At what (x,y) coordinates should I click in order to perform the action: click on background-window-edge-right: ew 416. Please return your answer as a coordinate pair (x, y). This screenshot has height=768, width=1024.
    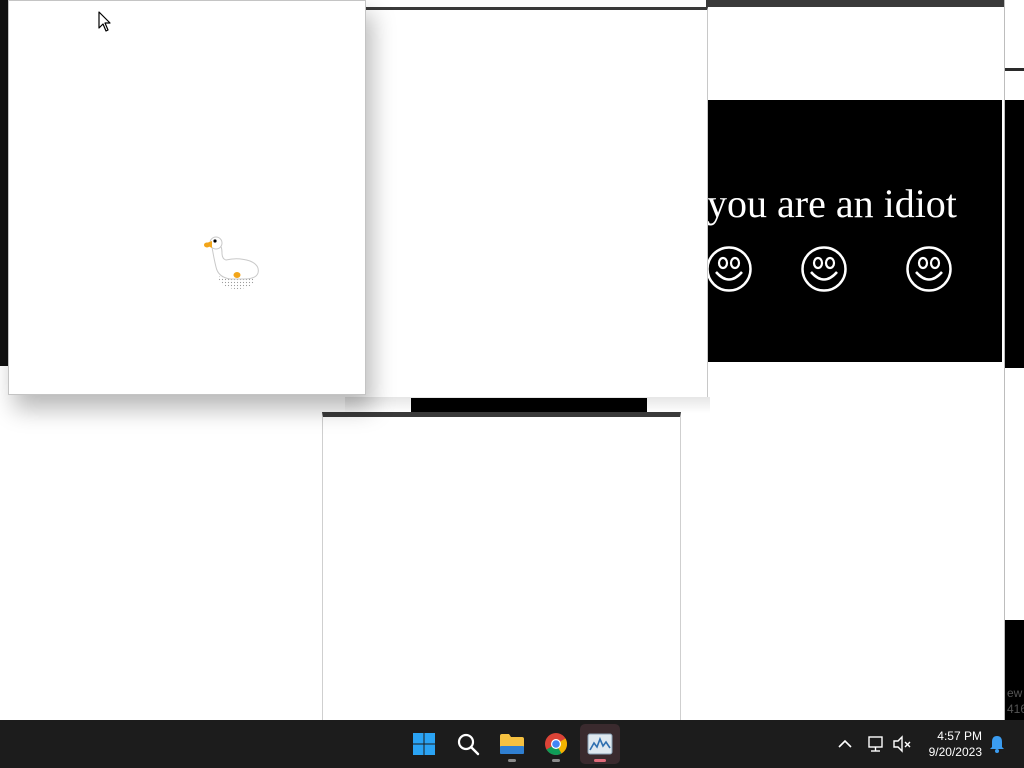
    Looking at the image, I should click on (1014, 360).